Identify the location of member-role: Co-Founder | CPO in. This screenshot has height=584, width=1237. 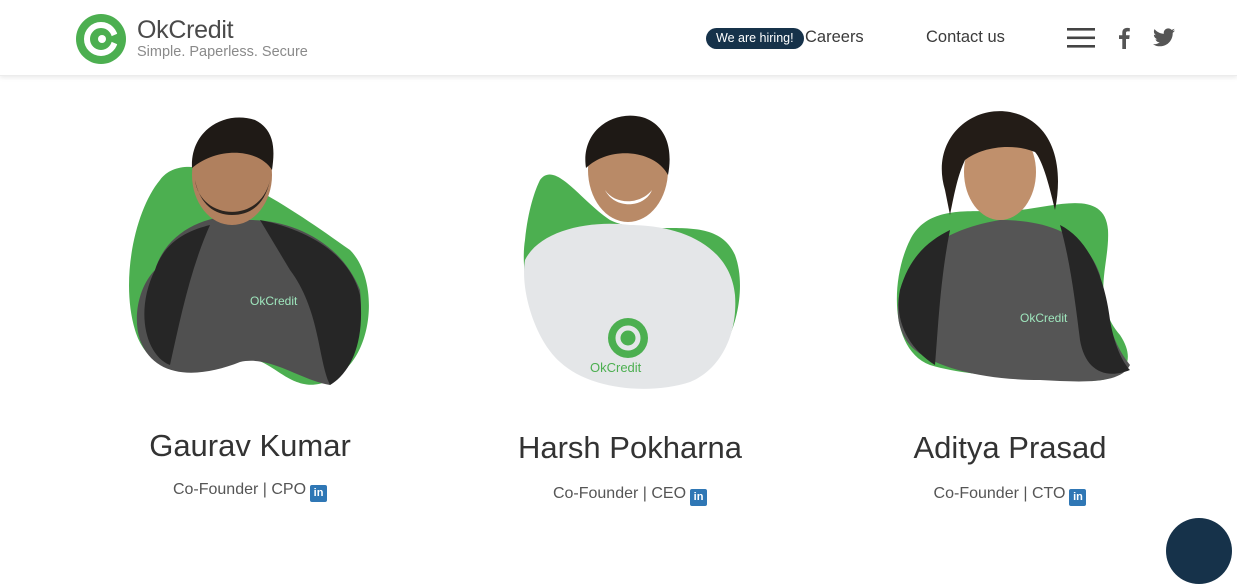
(250, 491).